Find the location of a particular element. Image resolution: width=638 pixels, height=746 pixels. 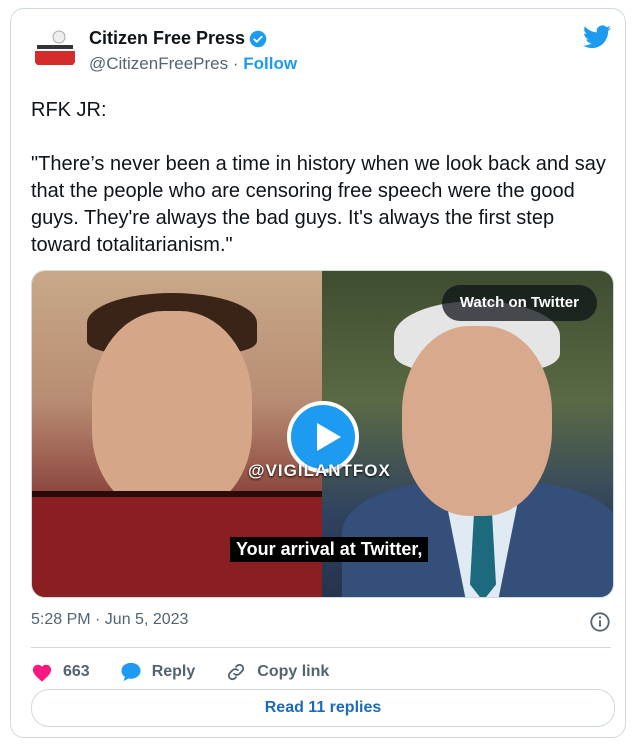

tweet-actions: 663 Reply Copy link is located at coordinates (321, 672).